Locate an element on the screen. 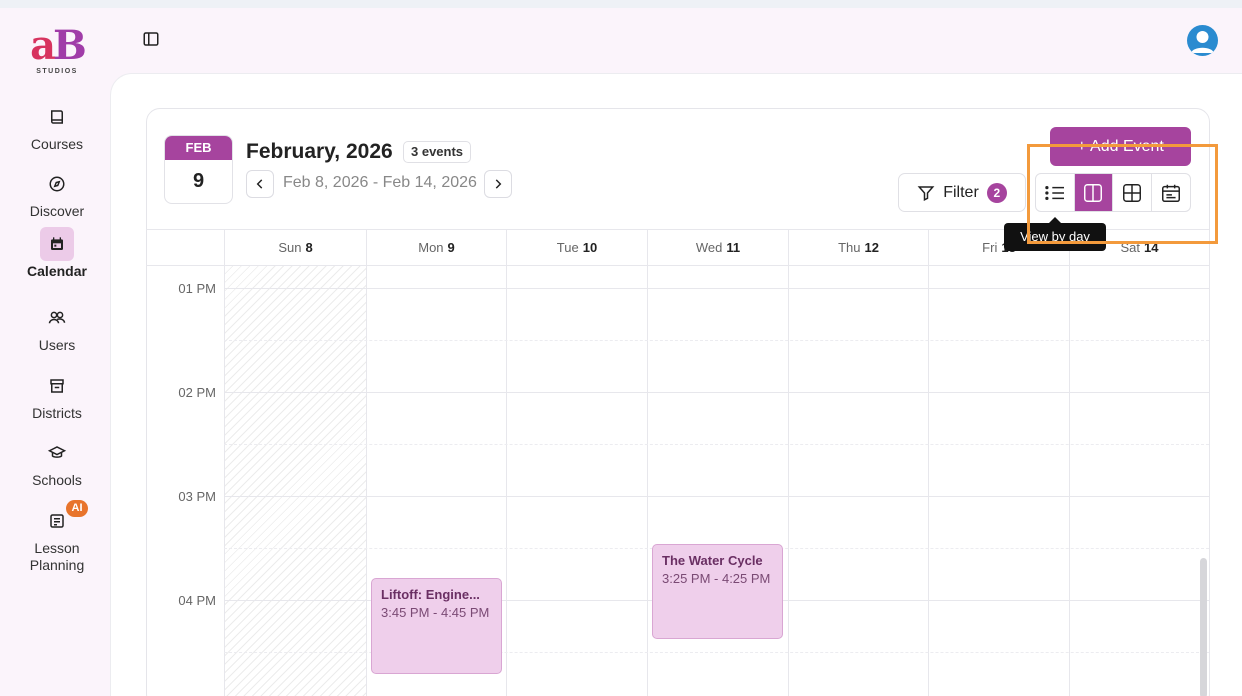  list-view-button is located at coordinates (1055, 192).